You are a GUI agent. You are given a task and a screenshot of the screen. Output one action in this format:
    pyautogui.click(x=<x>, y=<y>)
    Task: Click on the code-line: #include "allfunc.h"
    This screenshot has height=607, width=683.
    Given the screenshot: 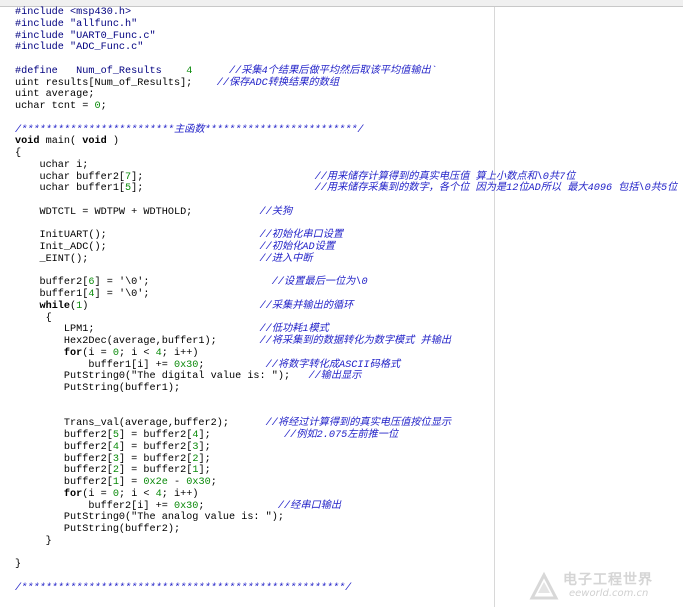 What is the action you would take?
    pyautogui.click(x=346, y=25)
    